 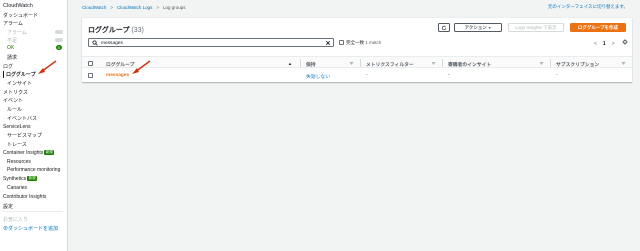 What do you see at coordinates (604, 44) in the screenshot?
I see `current-page: 1` at bounding box center [604, 44].